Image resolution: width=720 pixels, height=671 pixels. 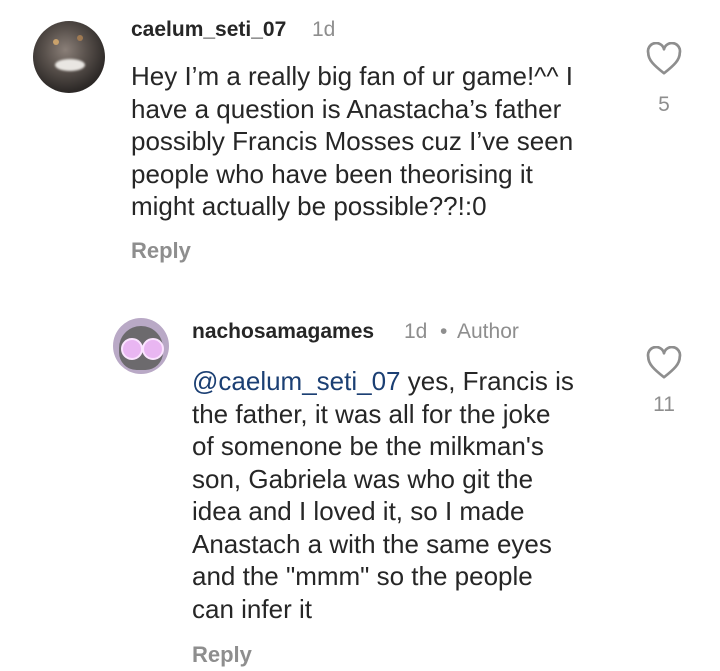 I want to click on avatar-glow, so click(x=70, y=65).